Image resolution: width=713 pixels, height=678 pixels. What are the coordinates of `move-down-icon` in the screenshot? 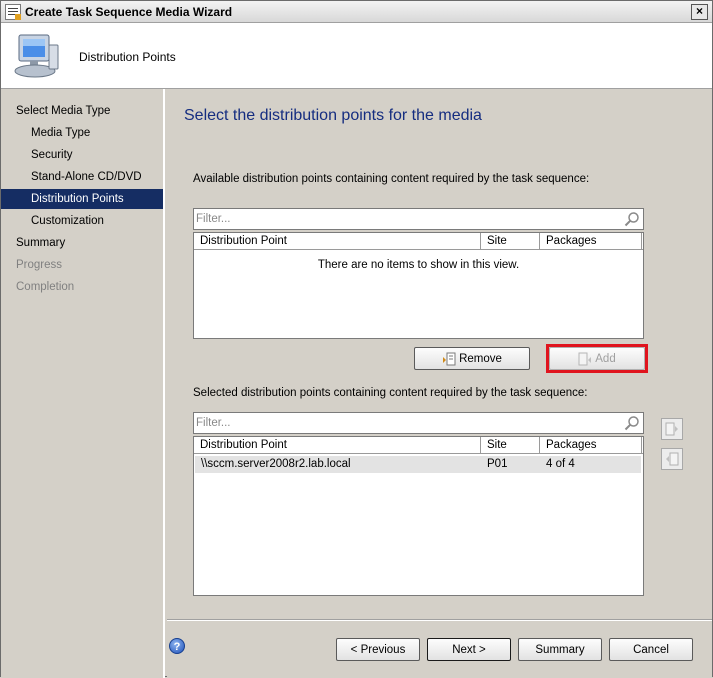 It's located at (672, 459).